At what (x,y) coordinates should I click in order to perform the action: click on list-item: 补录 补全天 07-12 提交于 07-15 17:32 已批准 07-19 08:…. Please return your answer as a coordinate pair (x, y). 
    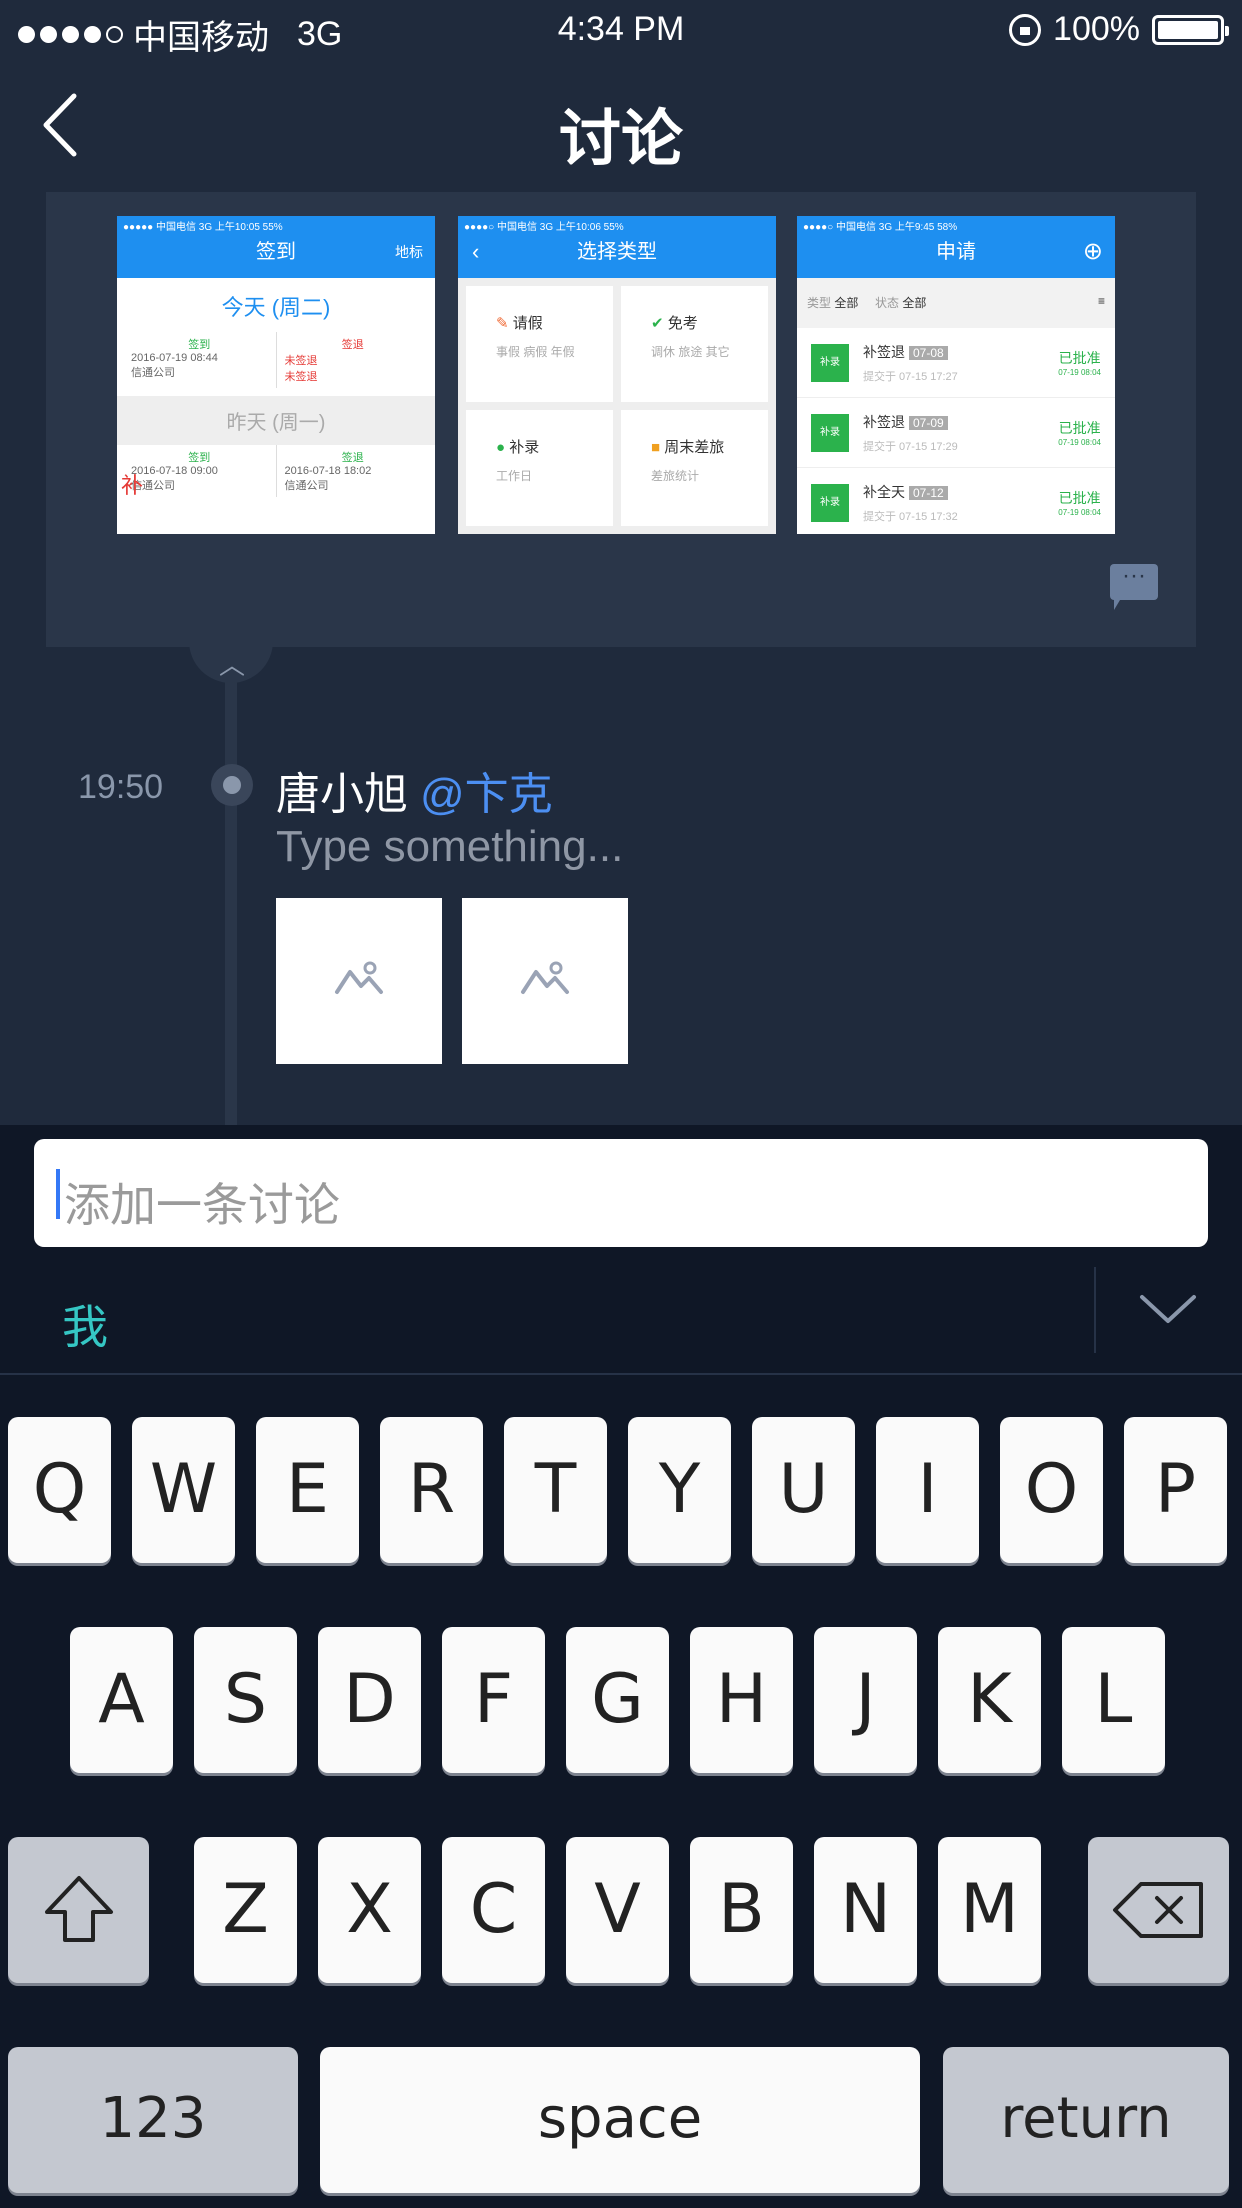
    Looking at the image, I should click on (956, 501).